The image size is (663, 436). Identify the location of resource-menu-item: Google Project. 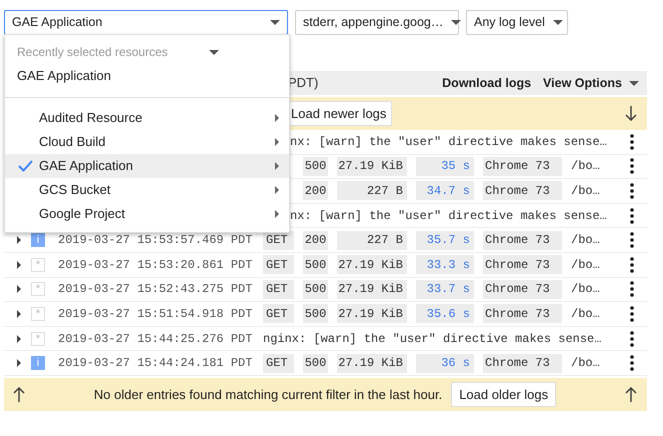
(147, 214).